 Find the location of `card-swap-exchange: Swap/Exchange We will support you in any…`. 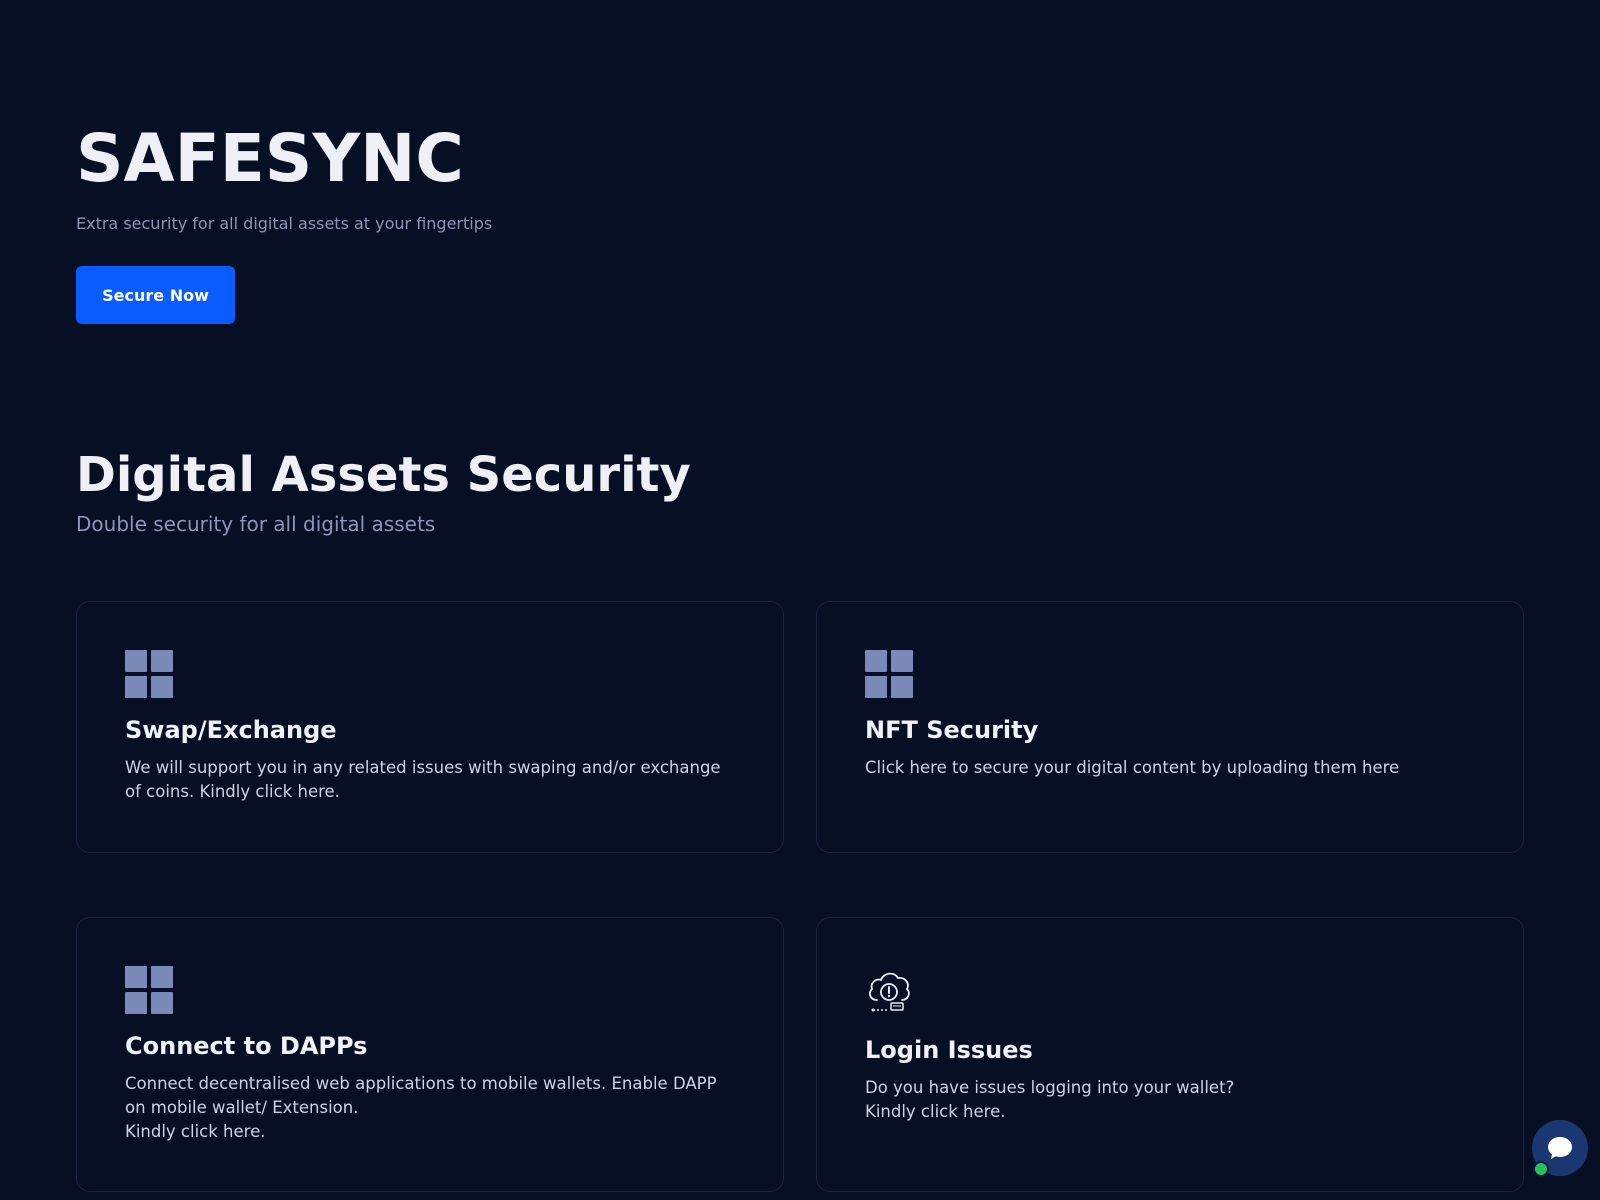

card-swap-exchange: Swap/Exchange We will support you in any… is located at coordinates (430, 727).